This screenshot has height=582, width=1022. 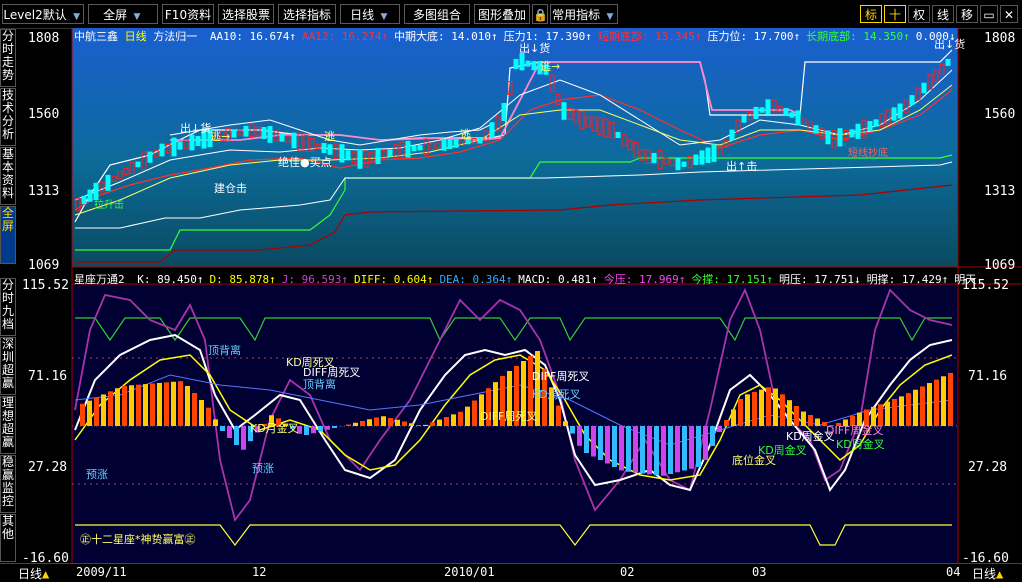 I want to click on indicator-value: K: 89.450↑, so click(x=170, y=279).